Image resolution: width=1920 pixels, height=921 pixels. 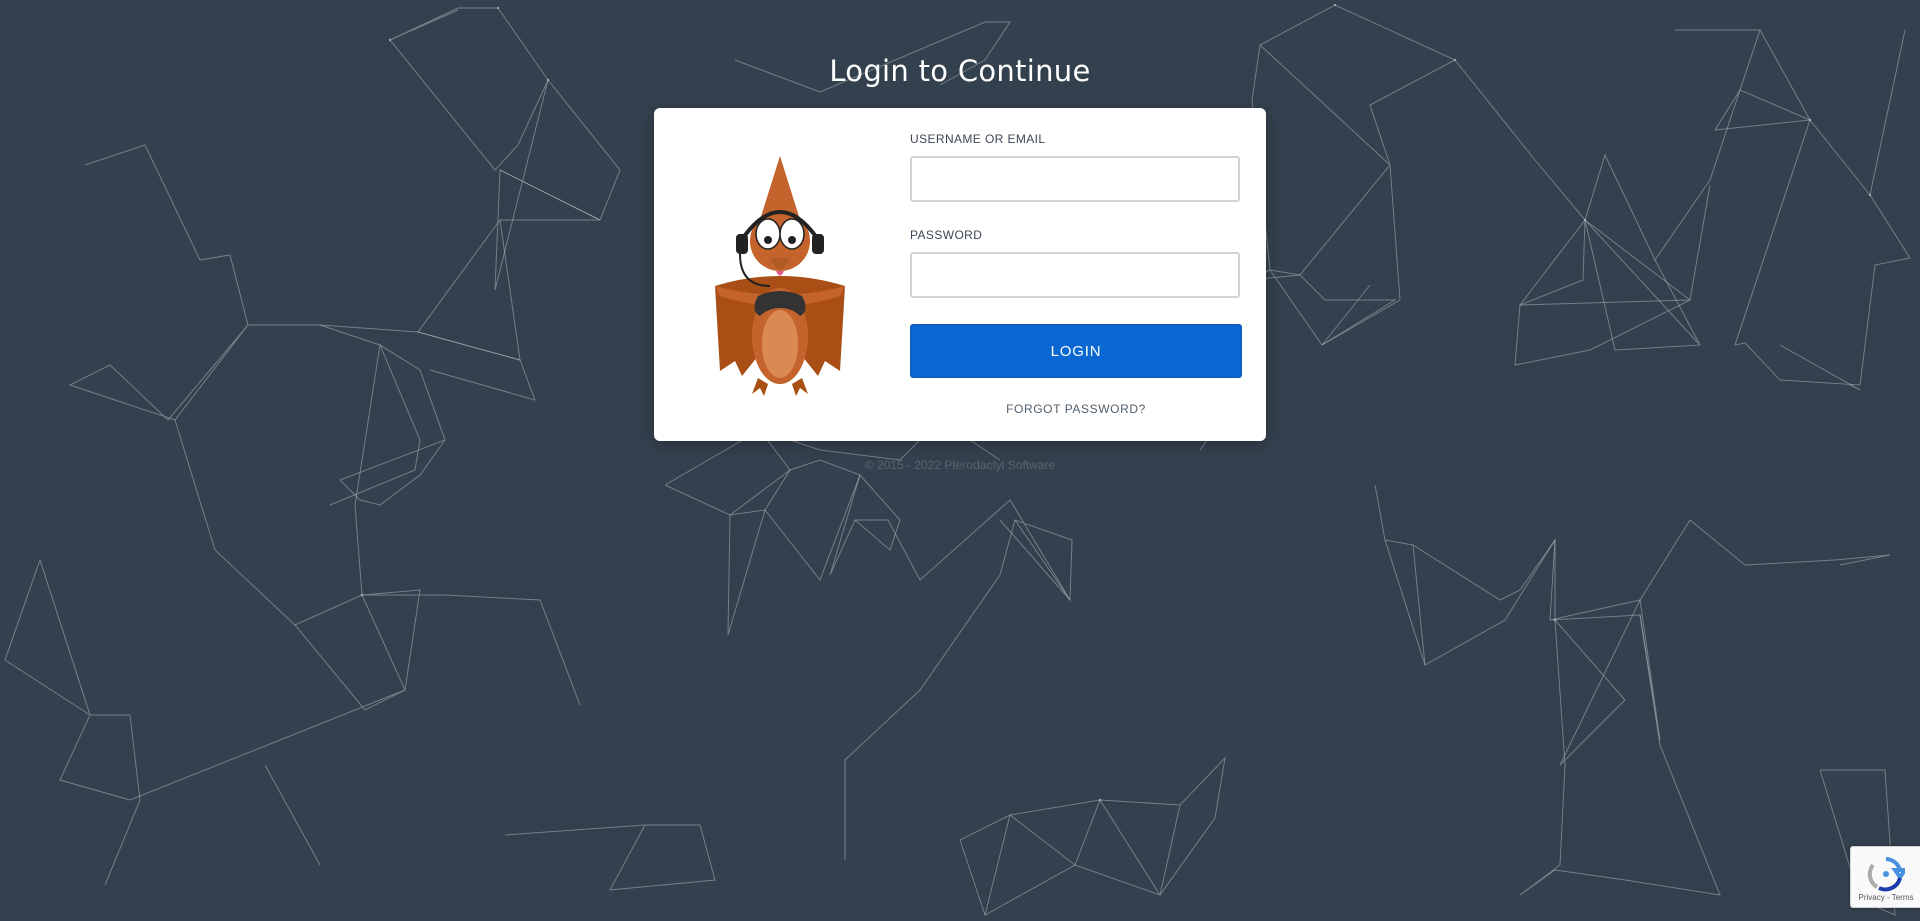 What do you see at coordinates (780, 276) in the screenshot?
I see `pterodactyl-logo-icon` at bounding box center [780, 276].